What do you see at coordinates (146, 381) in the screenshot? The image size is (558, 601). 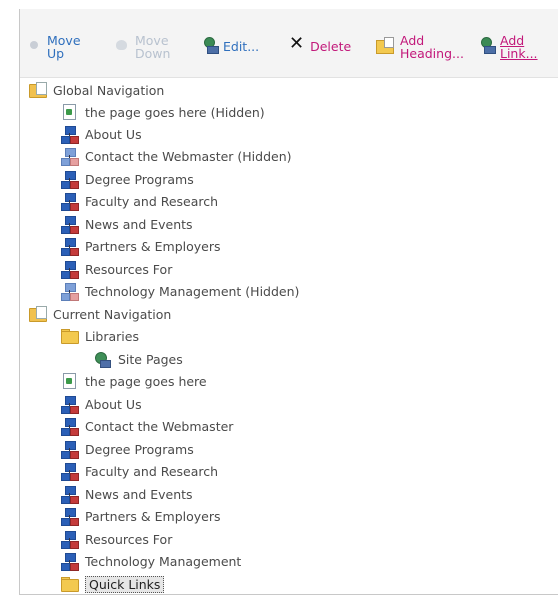 I see `tree-item-label: the page goes here` at bounding box center [146, 381].